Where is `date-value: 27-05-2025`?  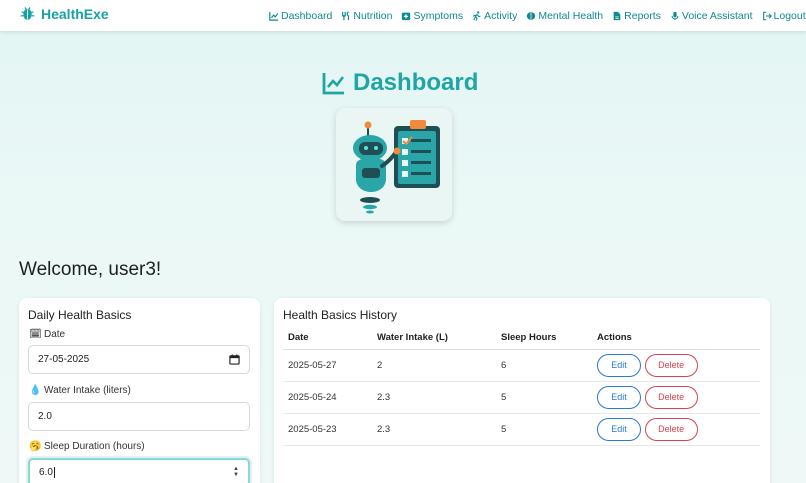 date-value: 27-05-2025 is located at coordinates (64, 359).